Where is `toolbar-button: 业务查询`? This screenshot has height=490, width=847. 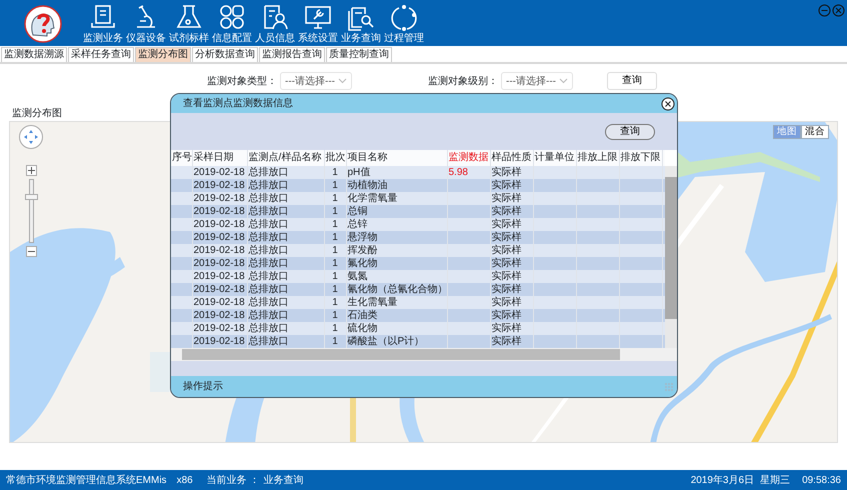
toolbar-button: 业务查询 is located at coordinates (361, 23).